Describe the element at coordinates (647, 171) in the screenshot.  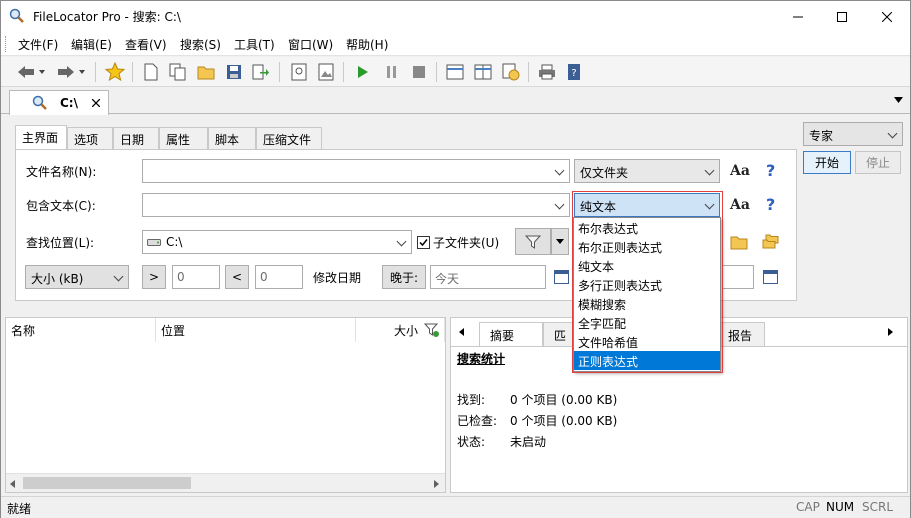
I see `filename-mode-select: 仅文件夹` at that location.